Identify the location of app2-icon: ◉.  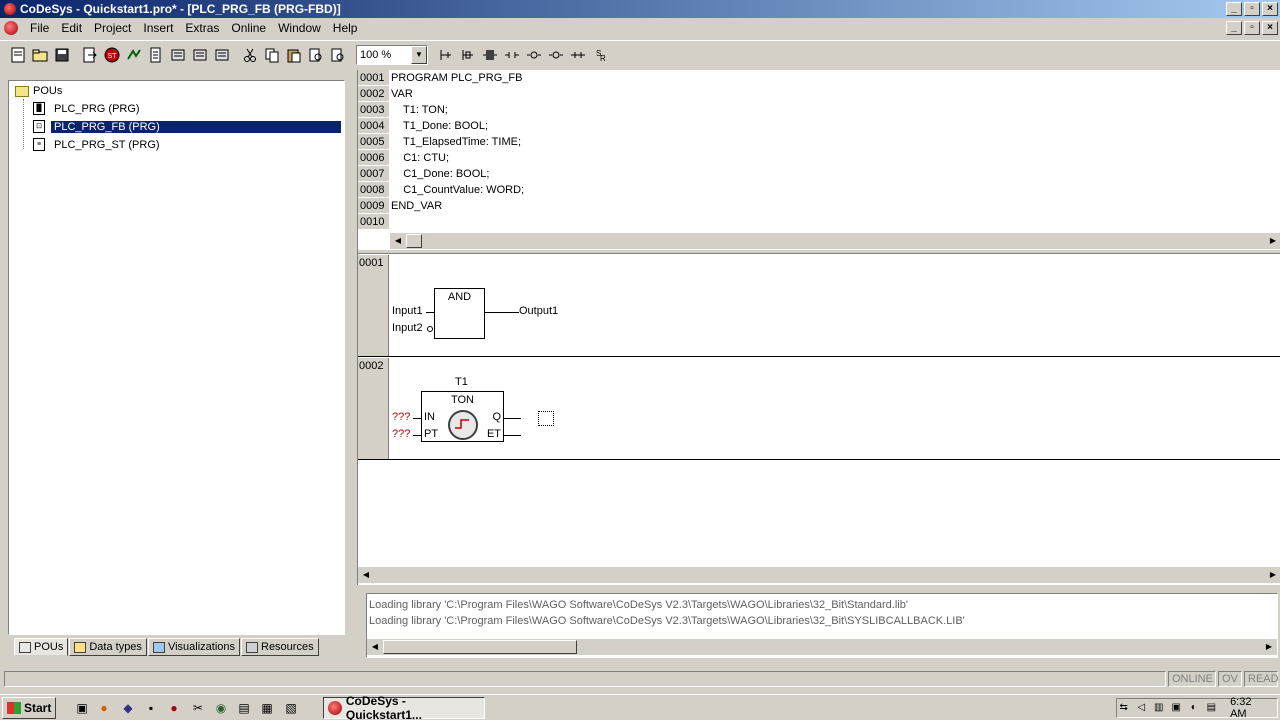
(221, 708).